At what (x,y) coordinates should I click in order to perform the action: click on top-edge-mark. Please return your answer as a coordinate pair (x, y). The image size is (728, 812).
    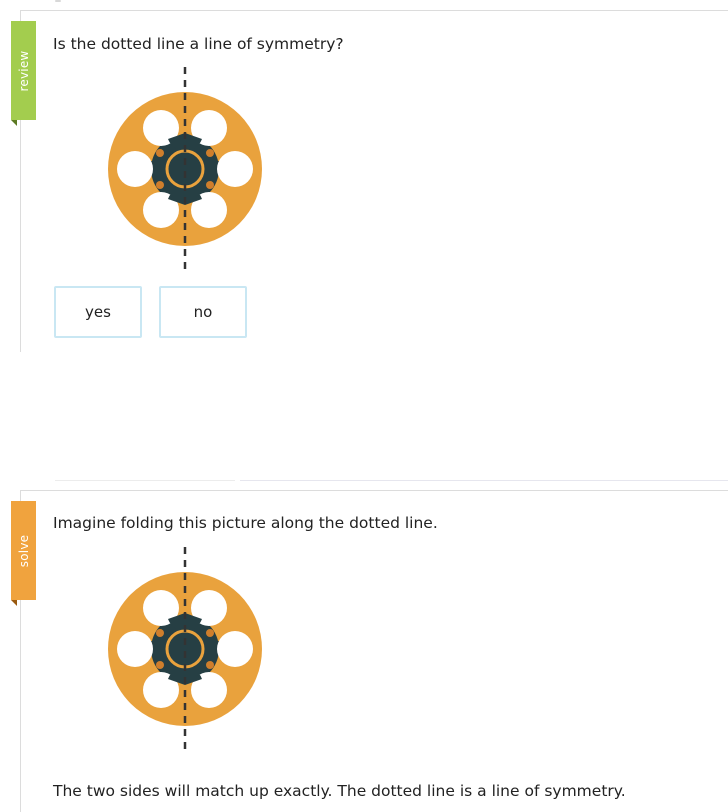
    Looking at the image, I should click on (58, 1).